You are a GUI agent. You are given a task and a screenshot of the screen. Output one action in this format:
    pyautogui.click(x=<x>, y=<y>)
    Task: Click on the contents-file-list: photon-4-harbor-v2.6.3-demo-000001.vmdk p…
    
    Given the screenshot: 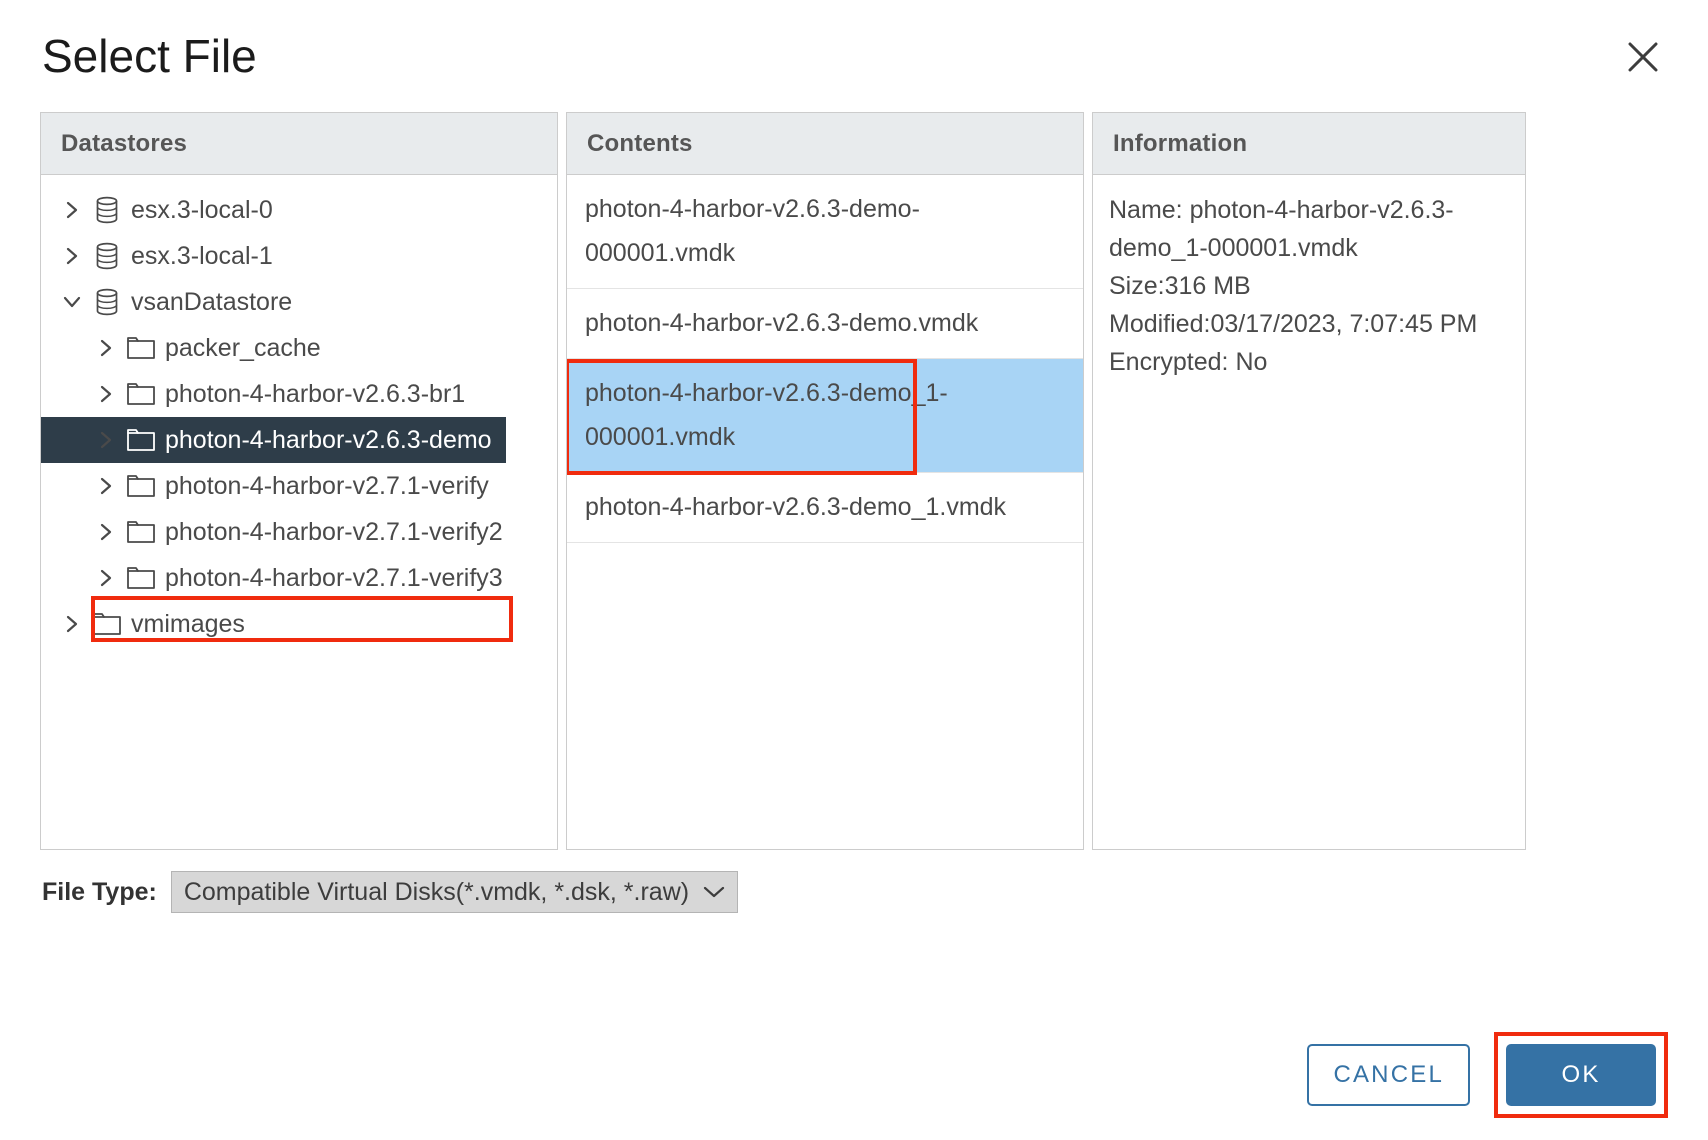 What is the action you would take?
    pyautogui.click(x=825, y=359)
    